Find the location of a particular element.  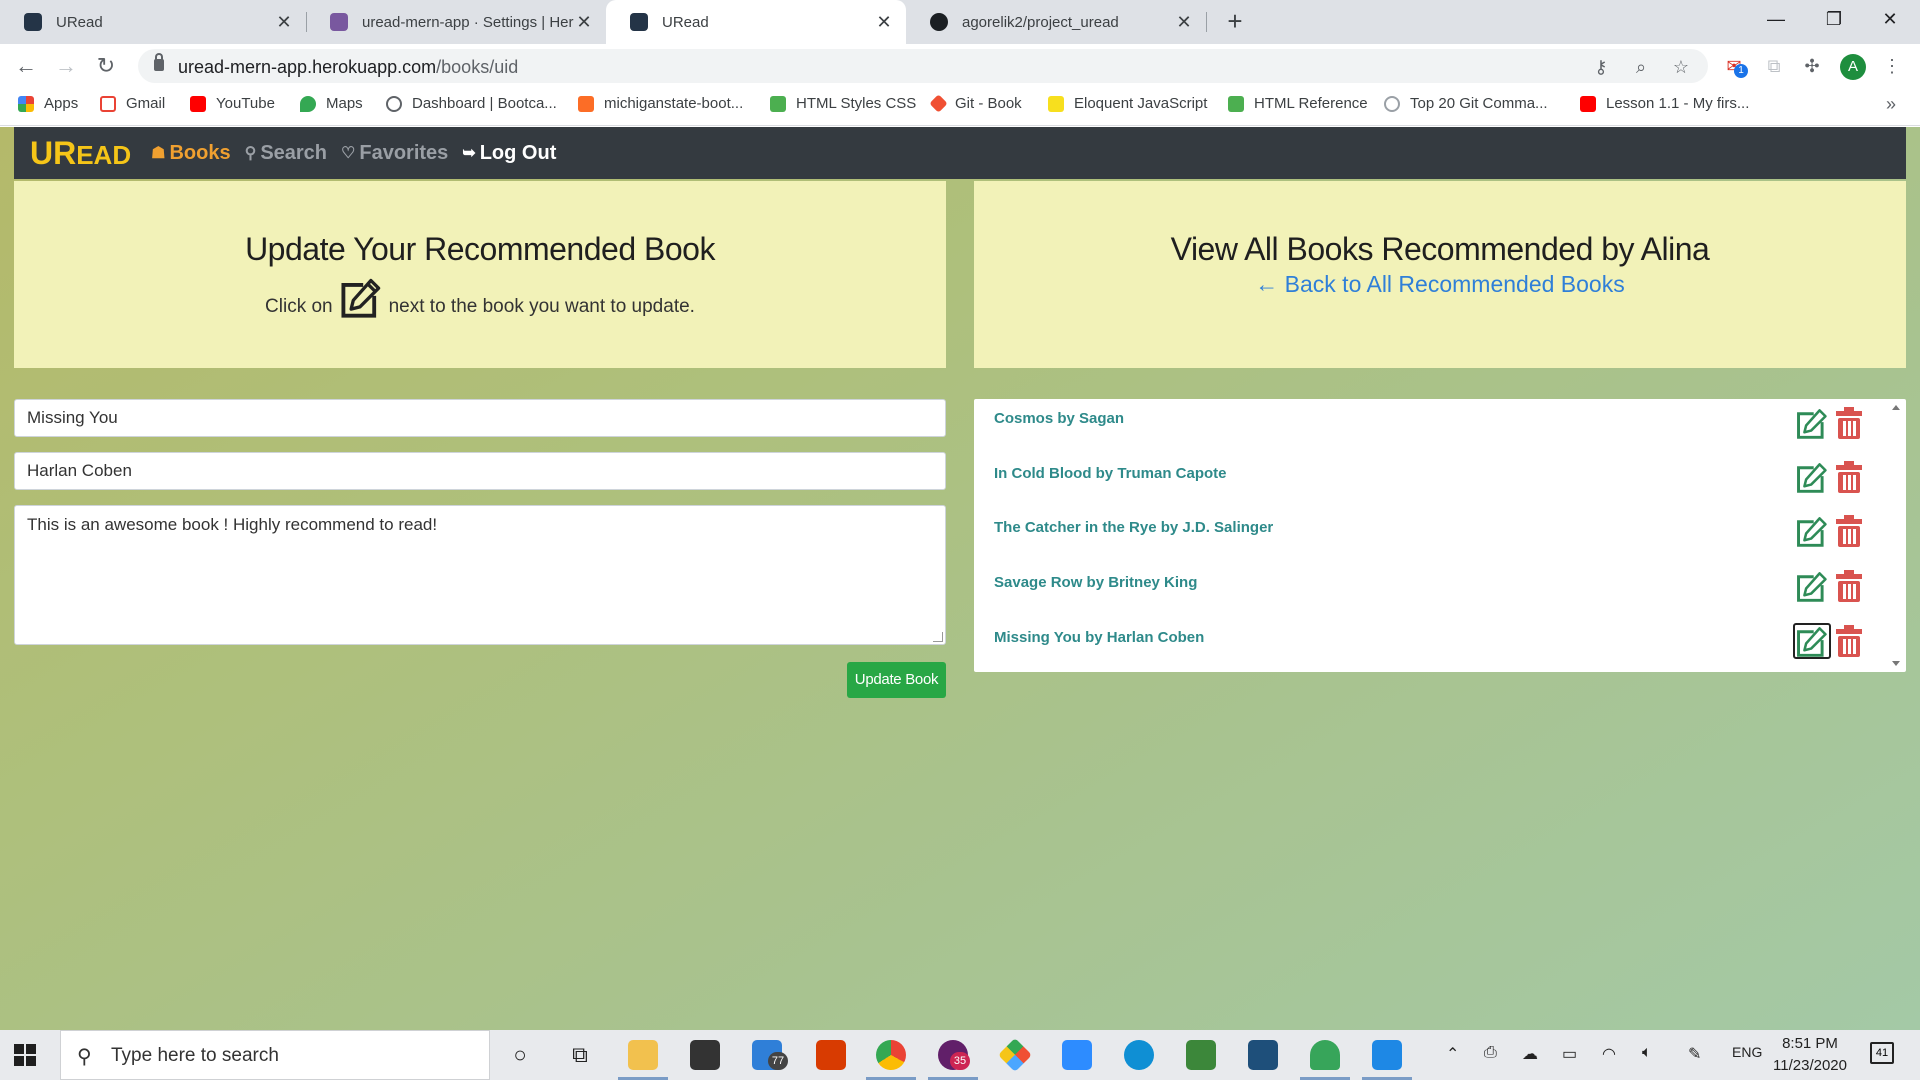

office-icon is located at coordinates (831, 1055).